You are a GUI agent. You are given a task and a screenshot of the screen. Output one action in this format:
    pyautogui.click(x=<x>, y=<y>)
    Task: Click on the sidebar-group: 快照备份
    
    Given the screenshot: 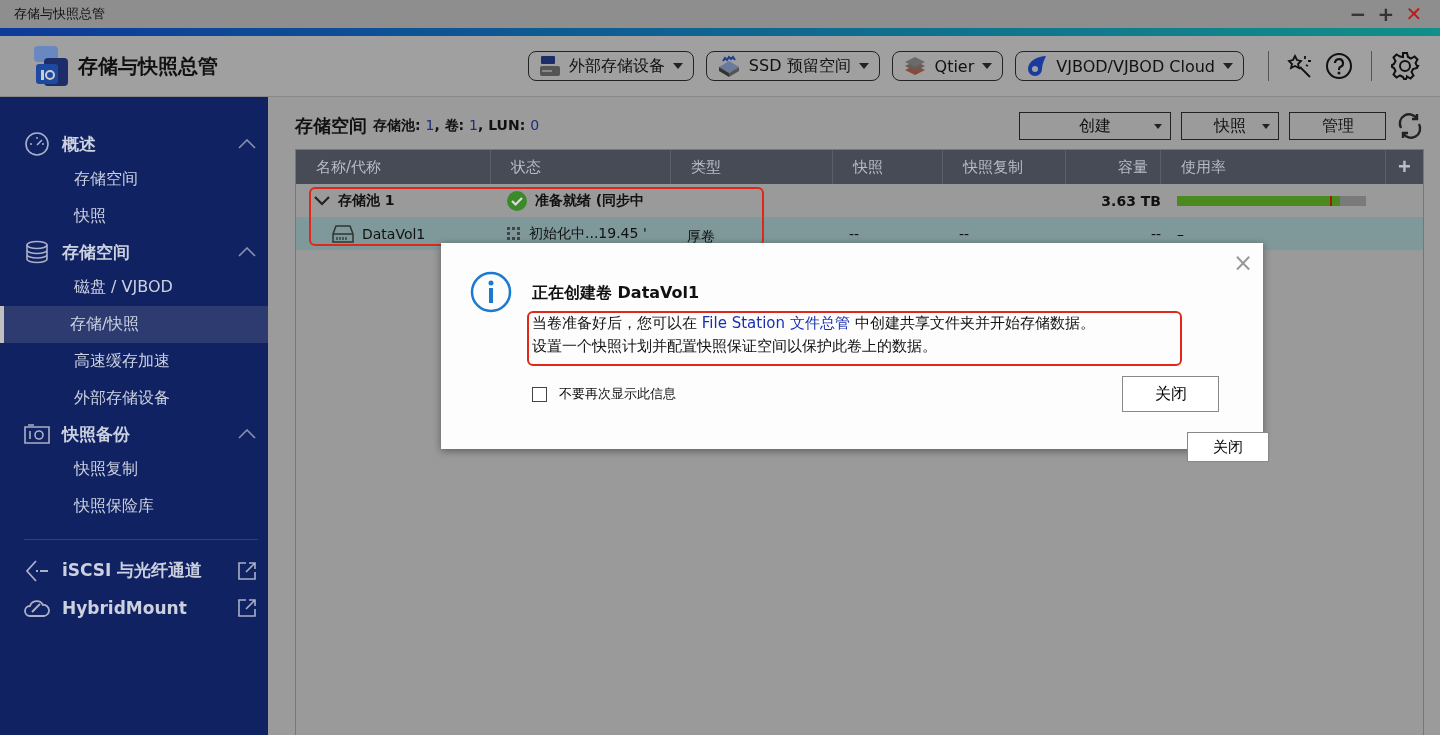 What is the action you would take?
    pyautogui.click(x=144, y=434)
    